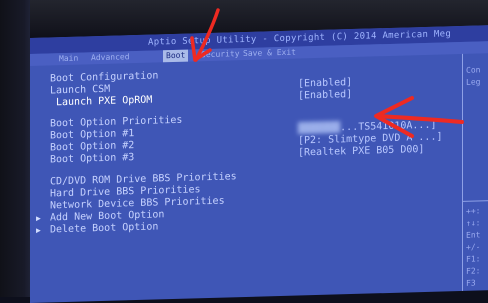  Describe the element at coordinates (419, 117) in the screenshot. I see `red-arrow-pointing-to-pxe-value` at that location.